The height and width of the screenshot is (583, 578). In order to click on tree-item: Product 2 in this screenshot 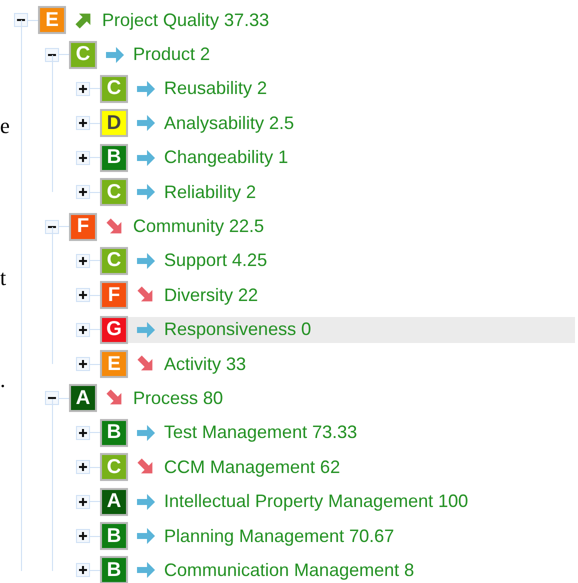, I will do `click(336, 55)`.